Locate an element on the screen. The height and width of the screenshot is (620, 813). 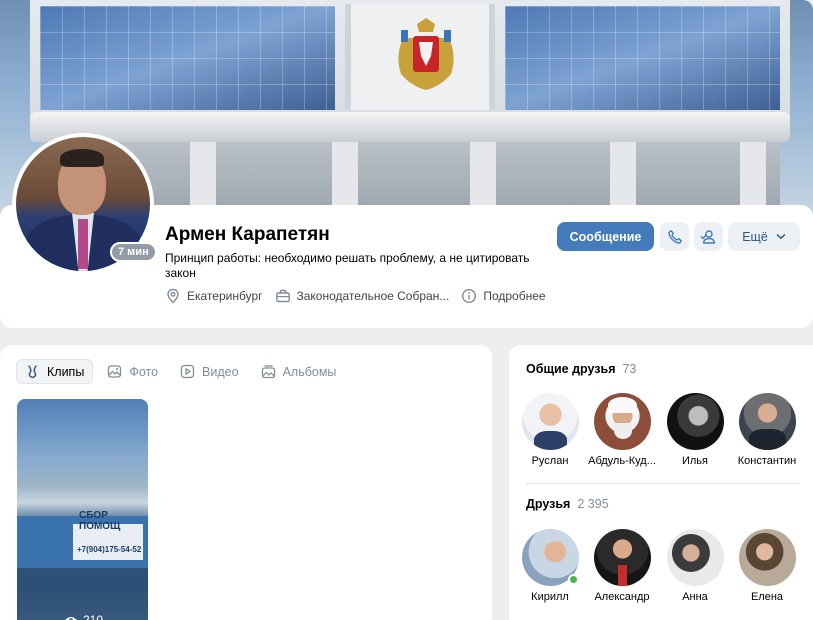
friend-item: Илья is located at coordinates (695, 430).